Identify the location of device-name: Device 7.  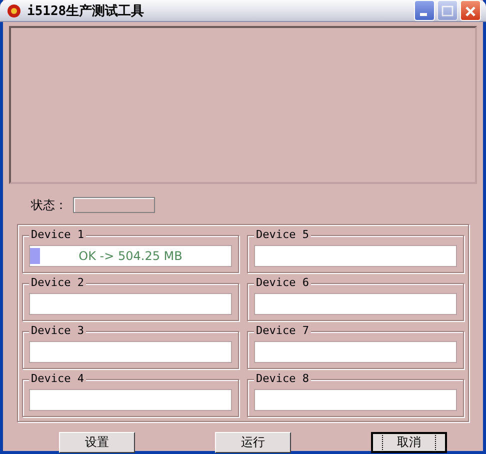
(282, 330).